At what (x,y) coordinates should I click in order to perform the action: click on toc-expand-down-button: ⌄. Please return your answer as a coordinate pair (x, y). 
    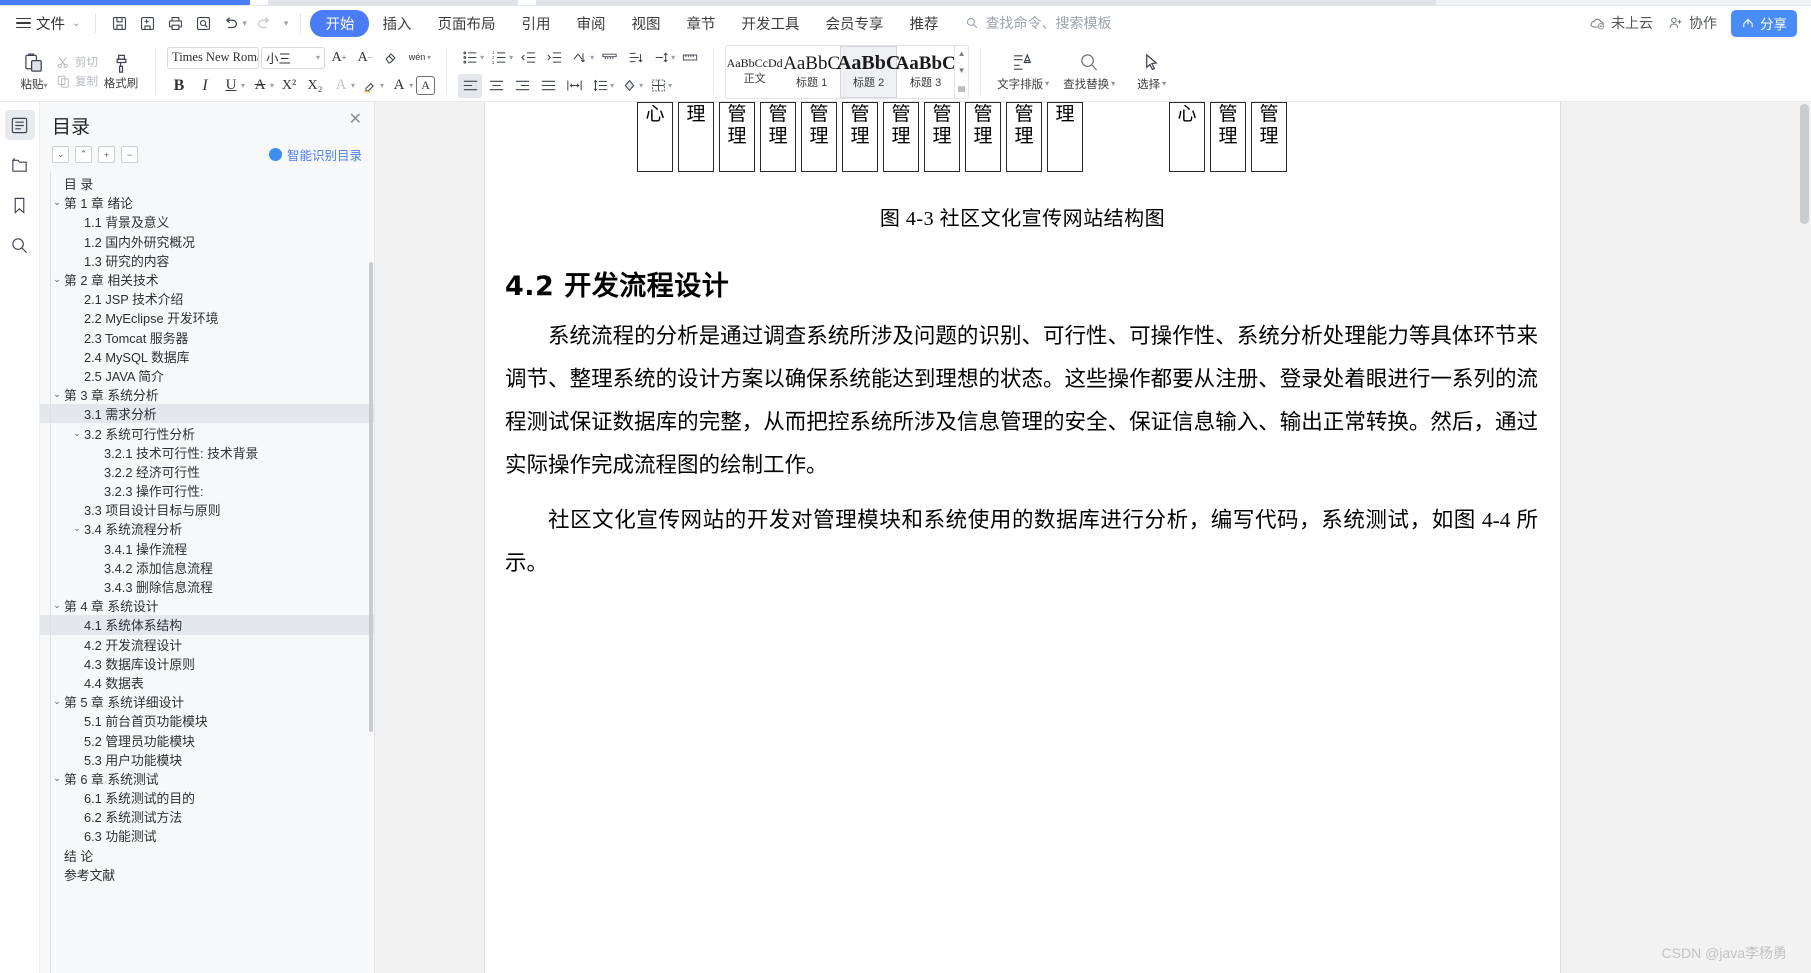
    Looking at the image, I should click on (60, 154).